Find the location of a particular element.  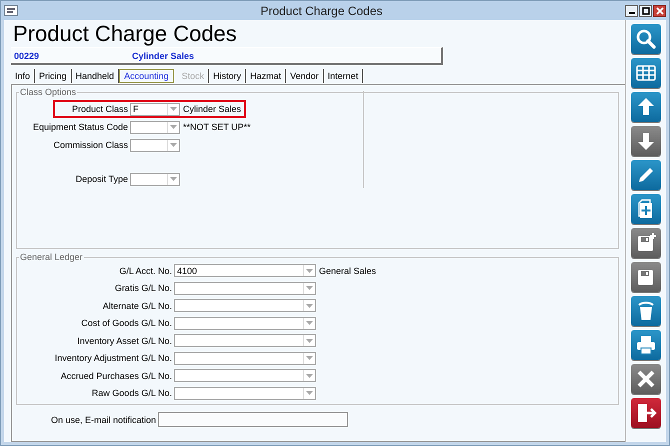

pencil-button is located at coordinates (646, 175).